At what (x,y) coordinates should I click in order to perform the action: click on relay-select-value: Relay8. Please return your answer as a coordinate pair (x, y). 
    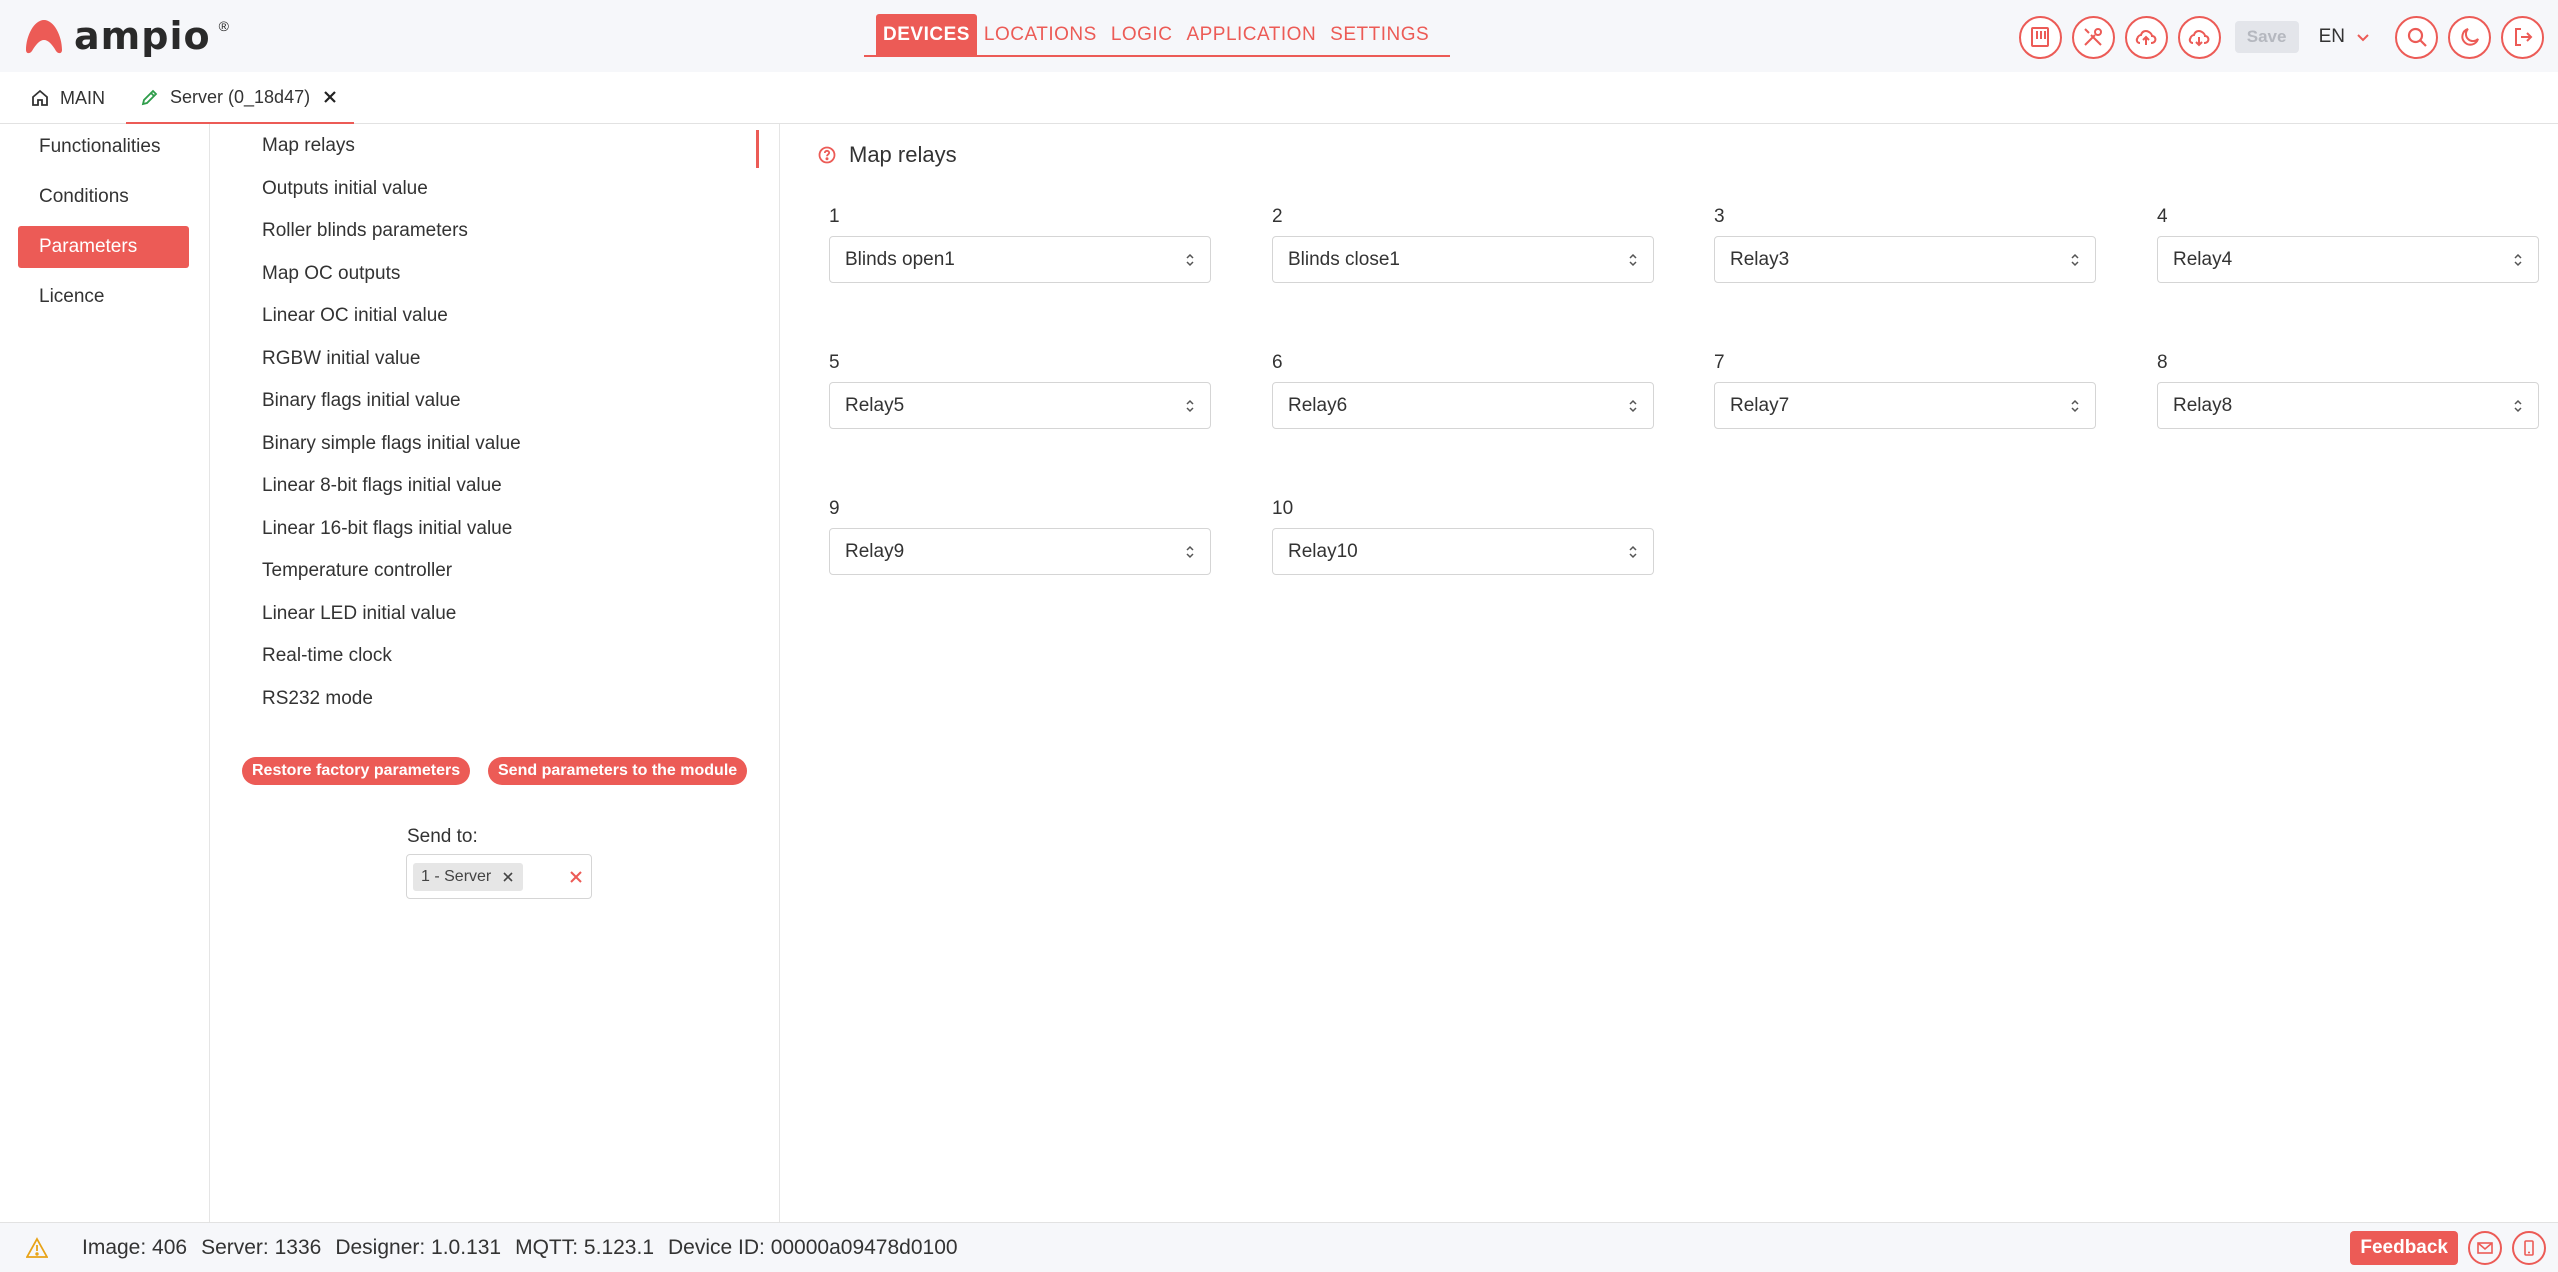
    Looking at the image, I should click on (2203, 405).